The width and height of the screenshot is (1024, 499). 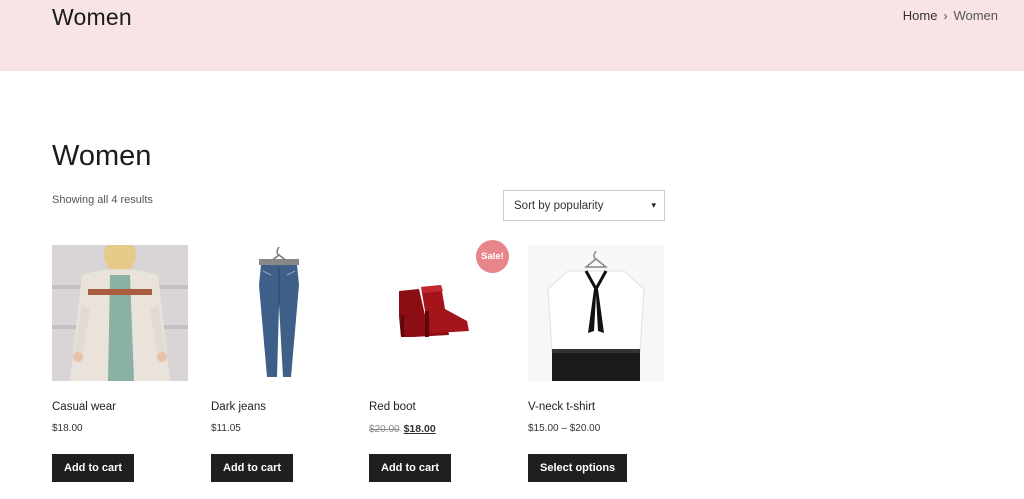 I want to click on product-price: $20.00 $18.00, so click(x=402, y=429).